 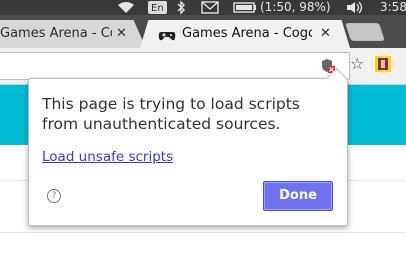 What do you see at coordinates (167, 37) in the screenshot?
I see `gamepad-icon` at bounding box center [167, 37].